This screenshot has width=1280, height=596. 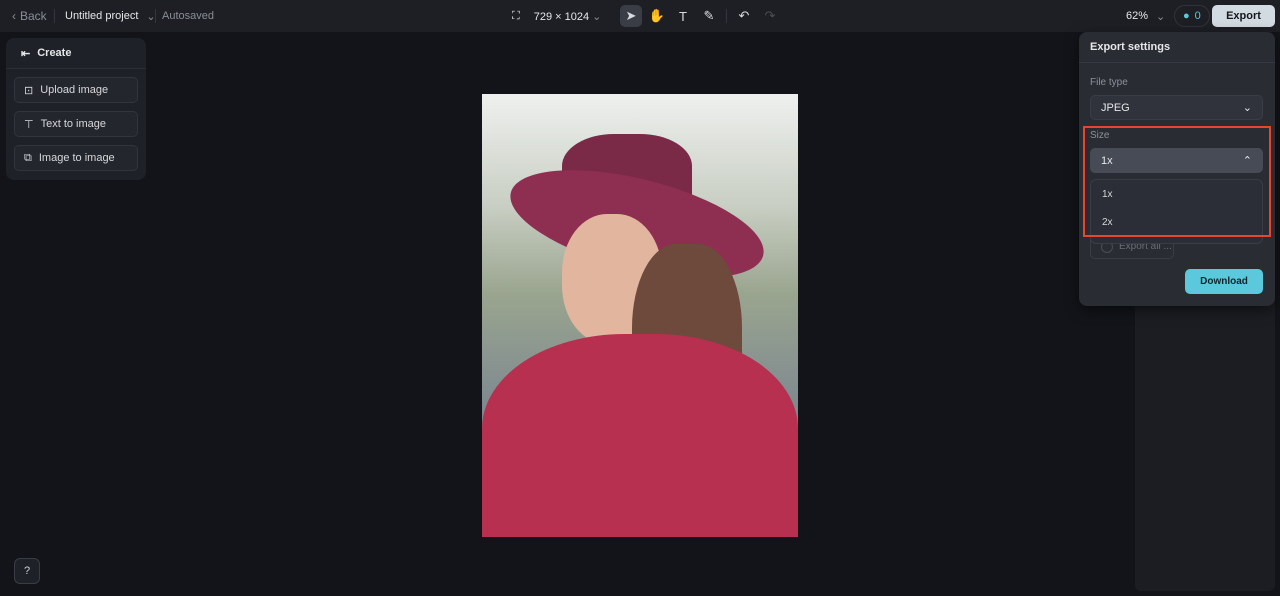 I want to click on upload-image-icon: ⊡, so click(x=29, y=90).